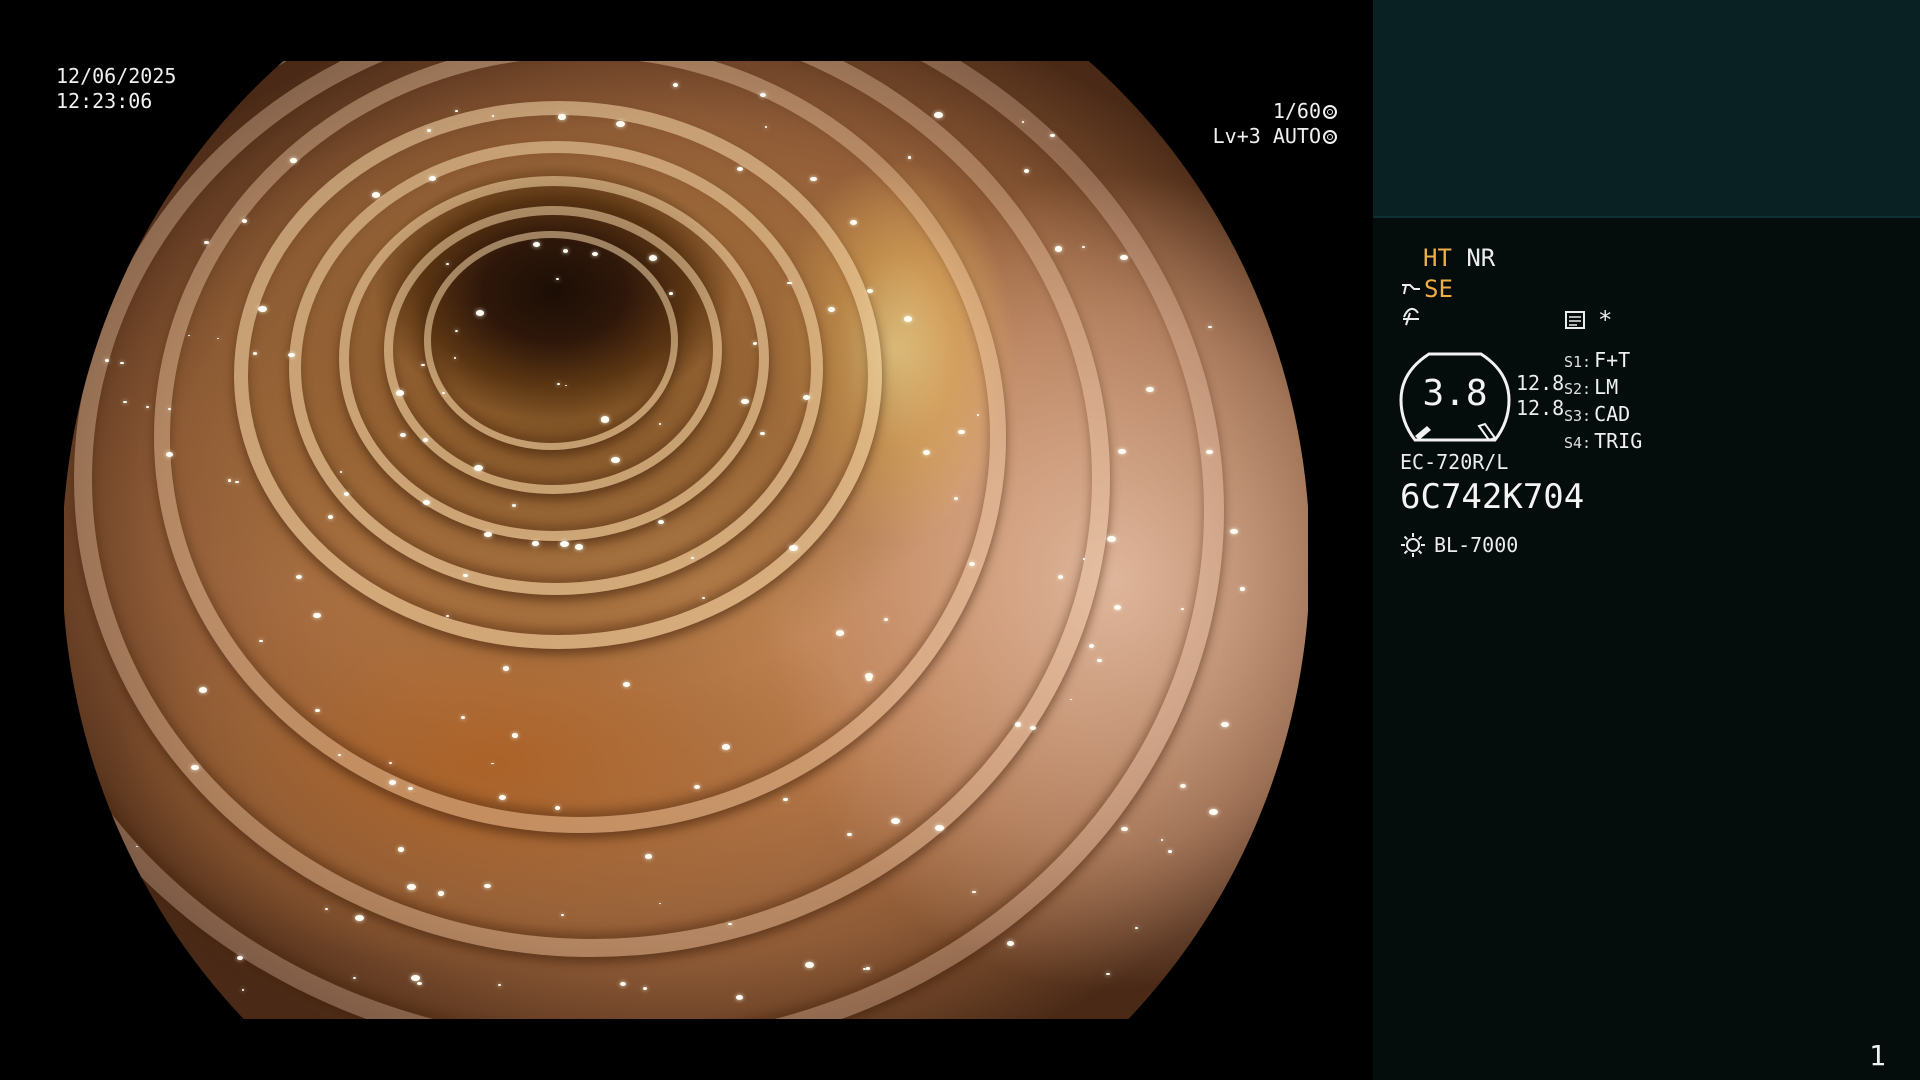  I want to click on gauge-side-values: 12.8 12.8, so click(1540, 396).